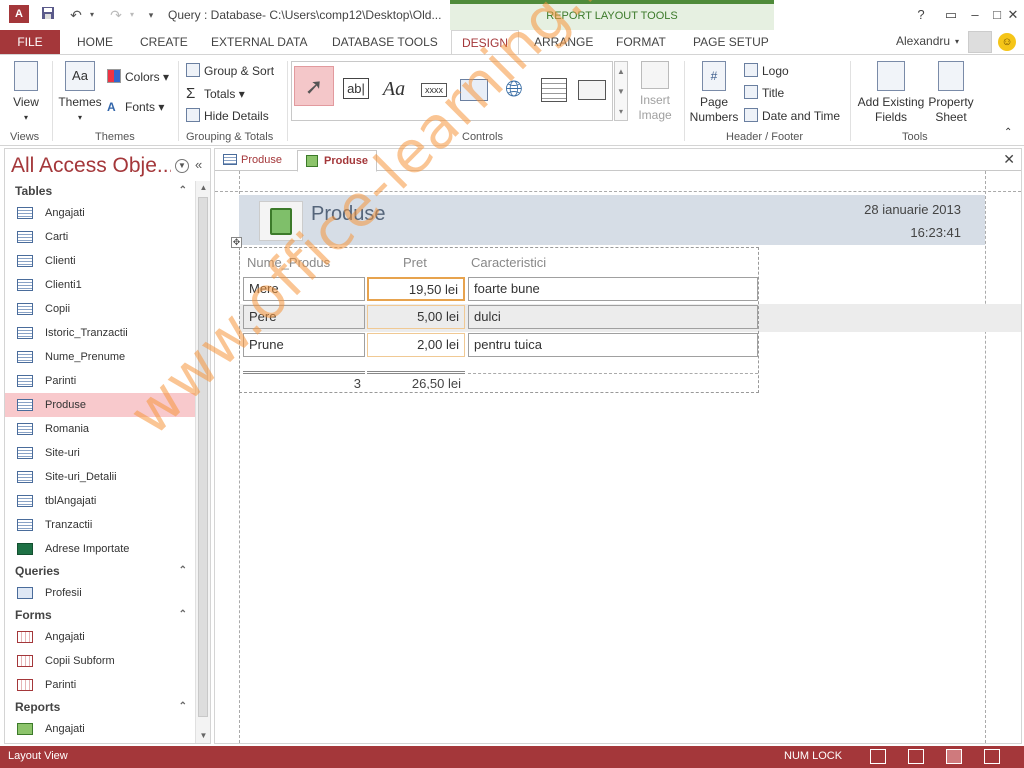  What do you see at coordinates (203, 188) in the screenshot?
I see `scroll-up-icon: ▲` at bounding box center [203, 188].